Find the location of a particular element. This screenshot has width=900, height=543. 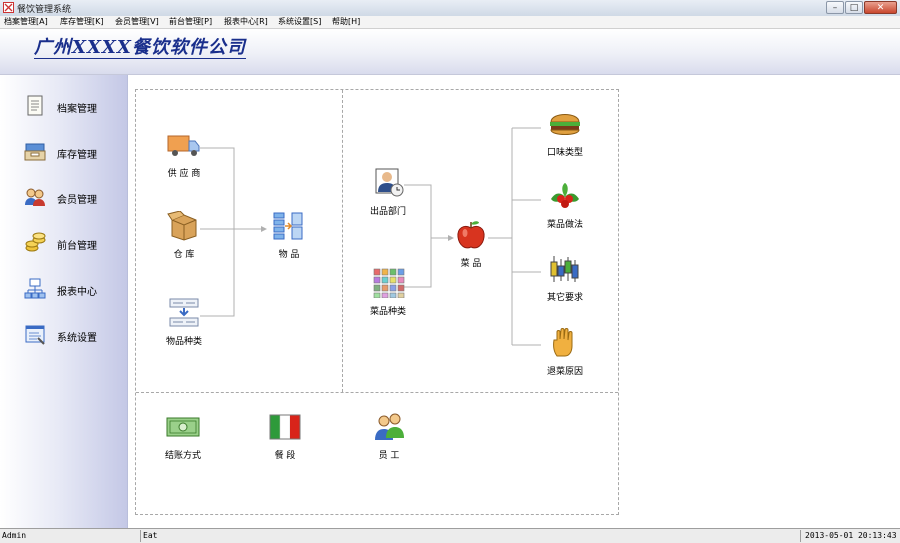

maximize-button: □ is located at coordinates (854, 7).